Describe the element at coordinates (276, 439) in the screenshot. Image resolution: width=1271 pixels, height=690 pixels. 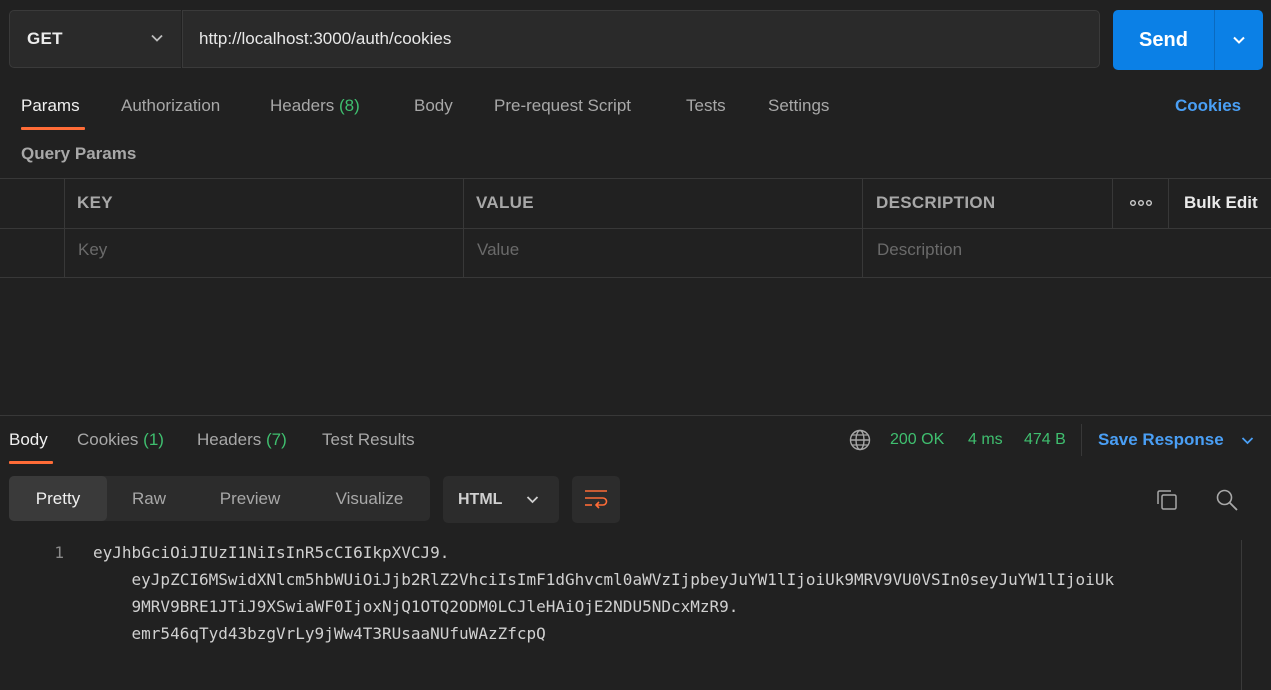
I see `tab-count-badge: (7)` at that location.